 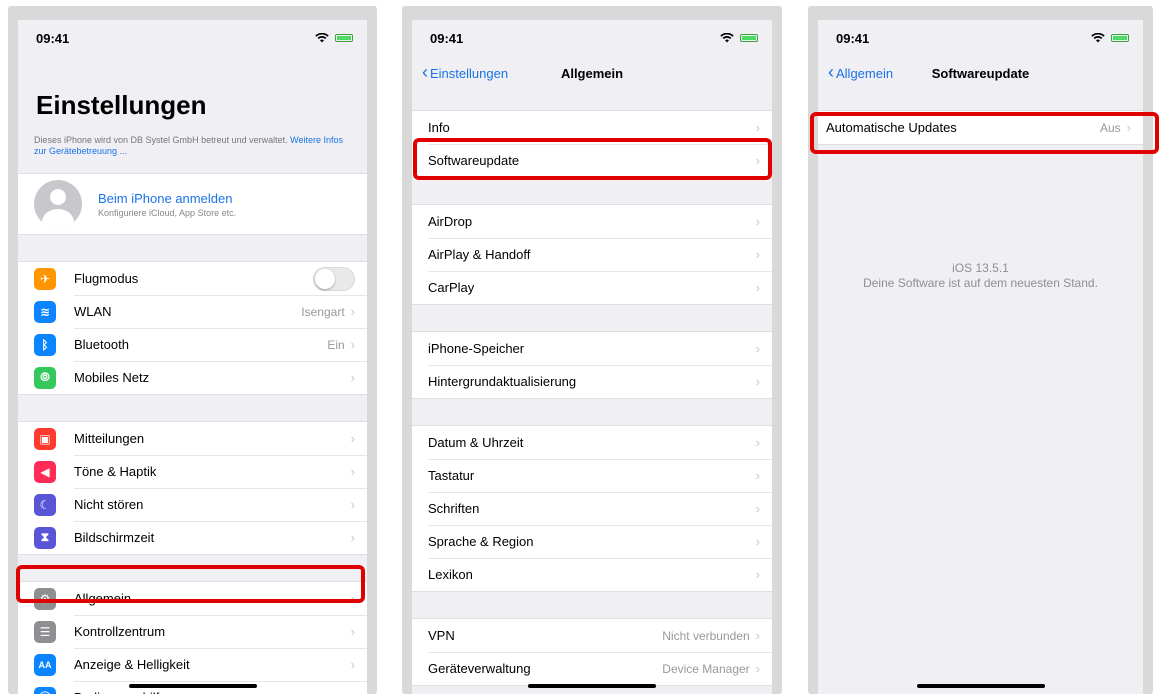 I want to click on settings-row-wlan: ≋ WLAN Isengart ›, so click(x=192, y=311).